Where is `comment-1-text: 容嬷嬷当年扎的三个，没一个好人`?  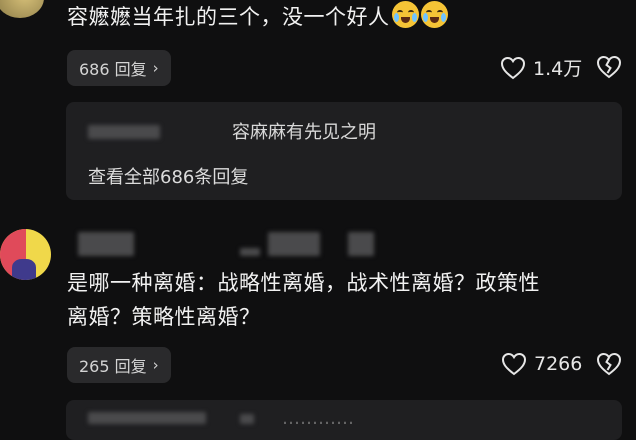
comment-1-text: 容嬷嬷当年扎的三个，没一个好人 is located at coordinates (228, 17).